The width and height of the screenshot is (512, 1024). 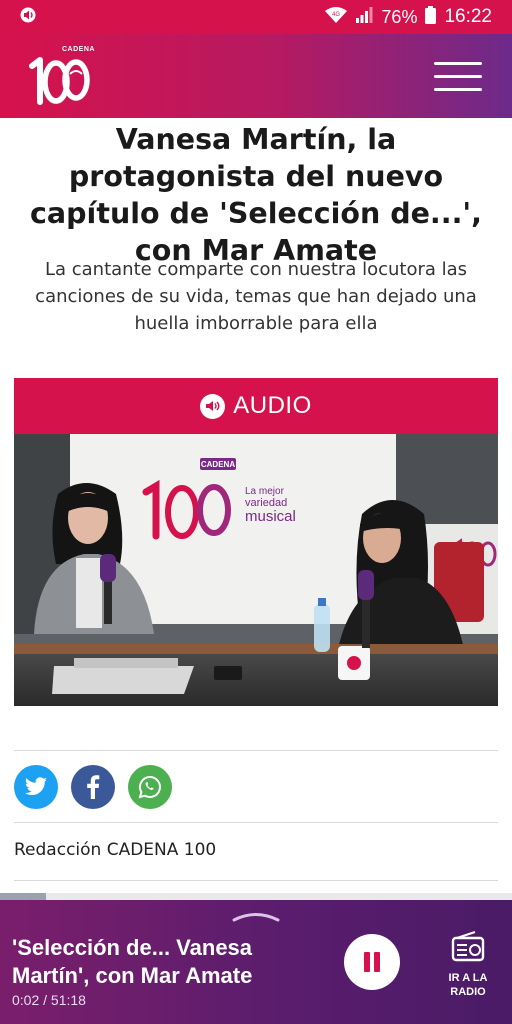 I want to click on battery-percent: 76%, so click(x=399, y=16).